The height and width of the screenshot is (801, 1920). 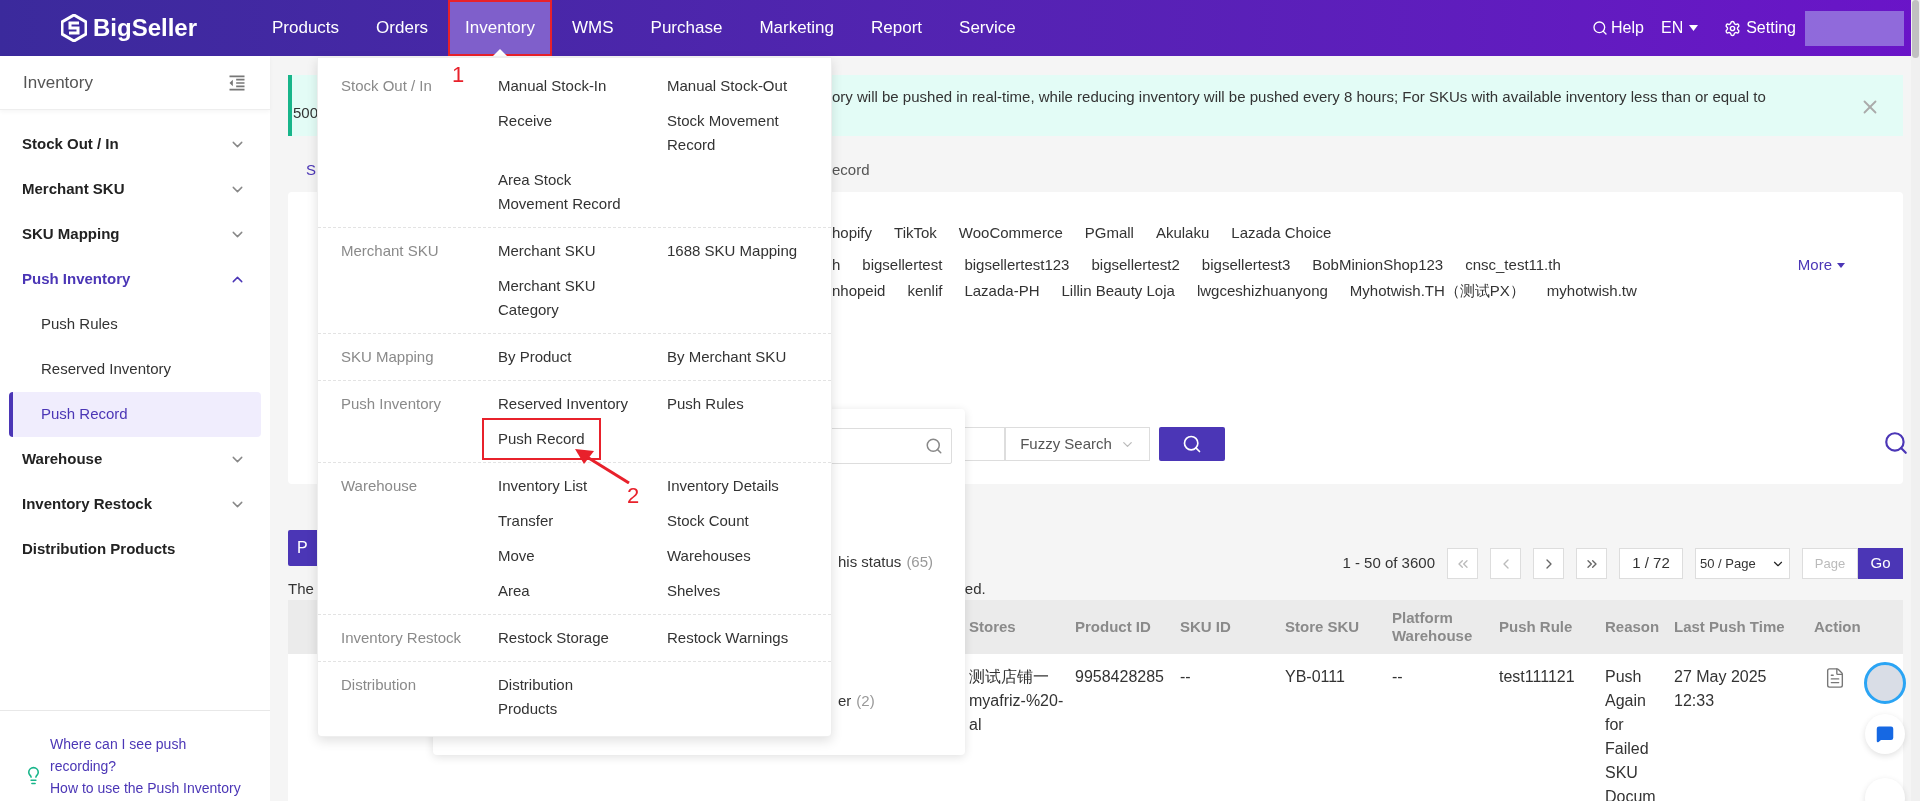 What do you see at coordinates (458, 75) in the screenshot?
I see `annotation-number: 1` at bounding box center [458, 75].